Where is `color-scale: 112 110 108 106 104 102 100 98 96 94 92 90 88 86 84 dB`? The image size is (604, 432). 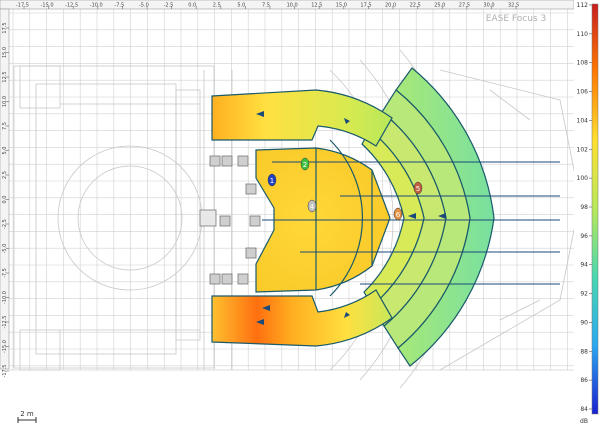 color-scale: 112 110 108 106 104 102 100 98 96 94 92 90 88 86 84 dB is located at coordinates (589, 214).